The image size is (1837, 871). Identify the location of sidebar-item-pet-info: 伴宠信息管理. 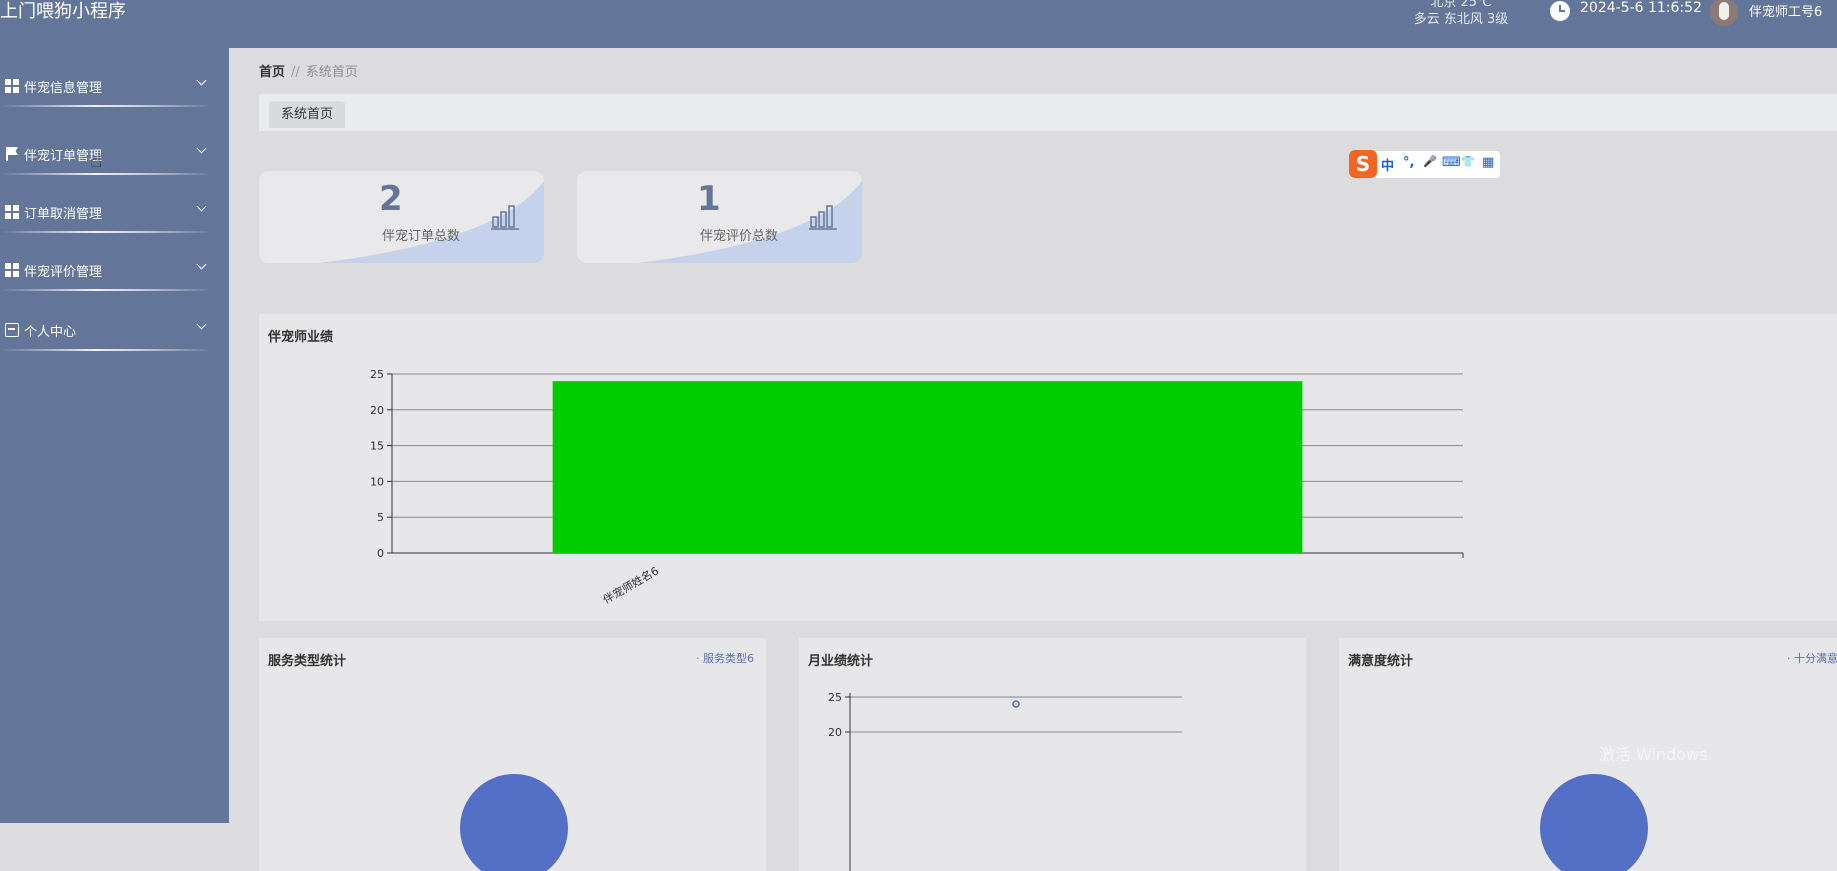
(114, 86).